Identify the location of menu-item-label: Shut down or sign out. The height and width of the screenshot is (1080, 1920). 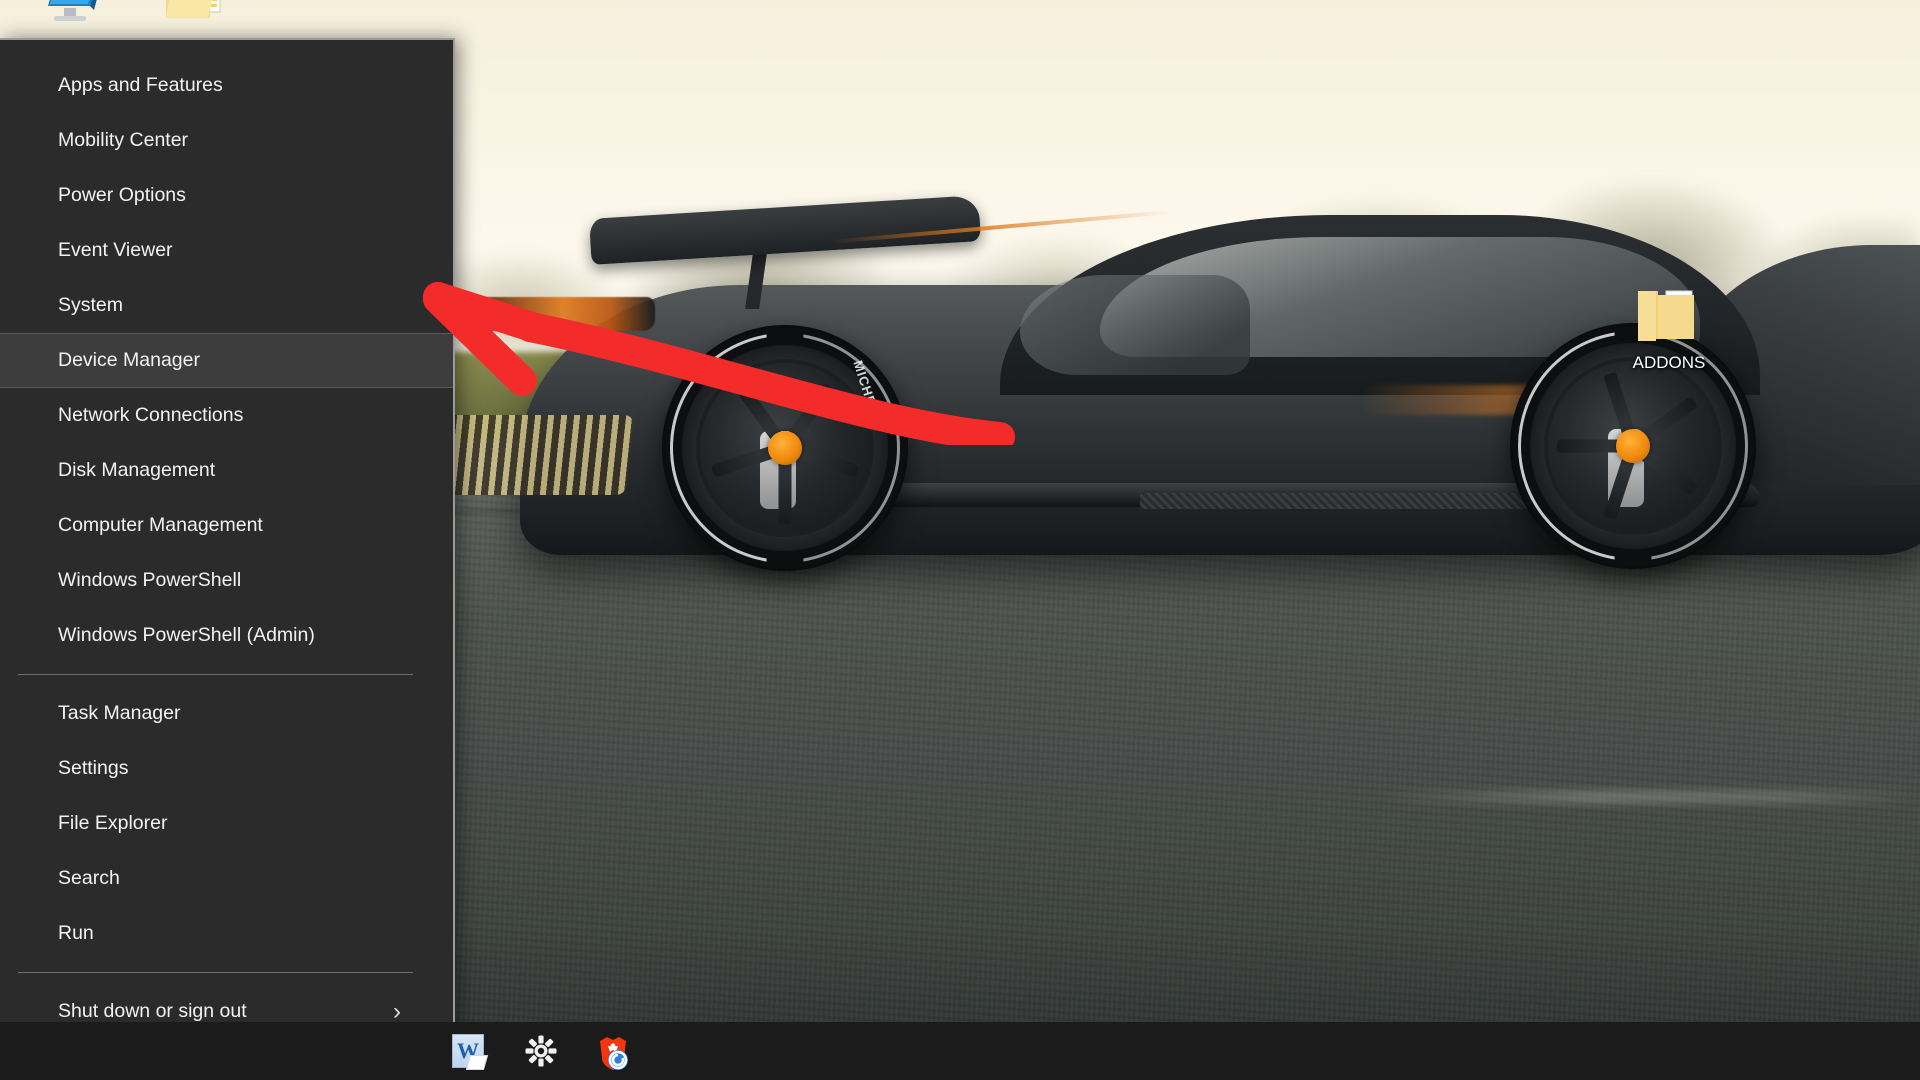
(152, 1011).